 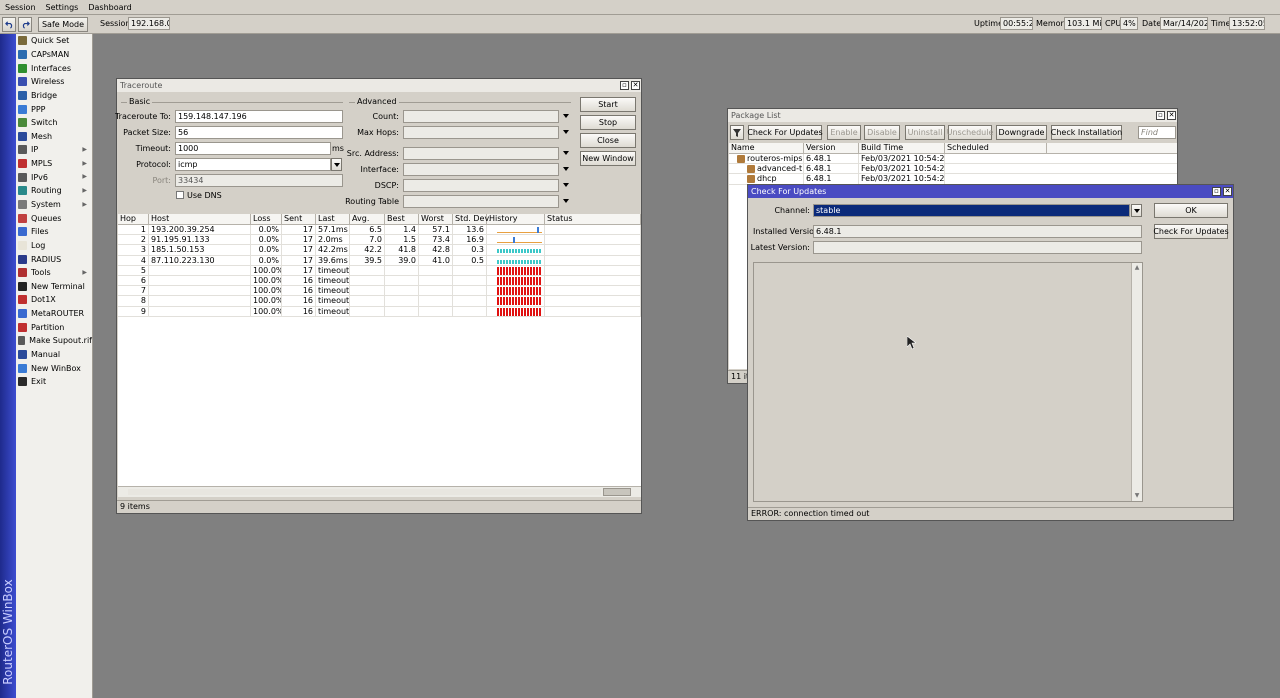 What do you see at coordinates (379, 85) in the screenshot?
I see `traceroute-titlebar: Traceroute ▫ ✕` at bounding box center [379, 85].